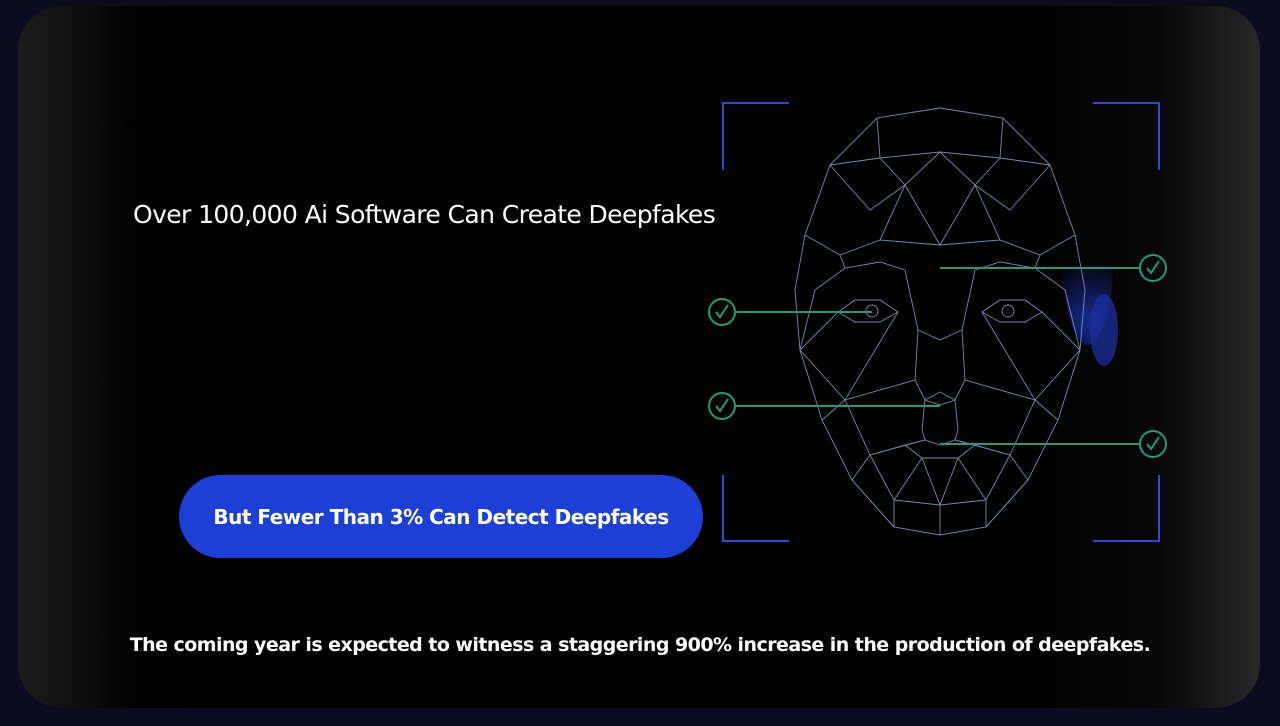  Describe the element at coordinates (1053, 444) in the screenshot. I see `check-marker-mouth` at that location.